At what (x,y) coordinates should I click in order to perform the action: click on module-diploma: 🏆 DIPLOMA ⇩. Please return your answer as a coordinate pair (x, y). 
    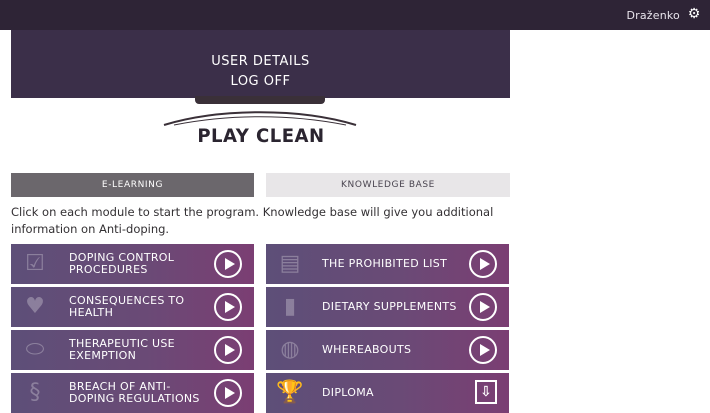
    Looking at the image, I should click on (387, 393).